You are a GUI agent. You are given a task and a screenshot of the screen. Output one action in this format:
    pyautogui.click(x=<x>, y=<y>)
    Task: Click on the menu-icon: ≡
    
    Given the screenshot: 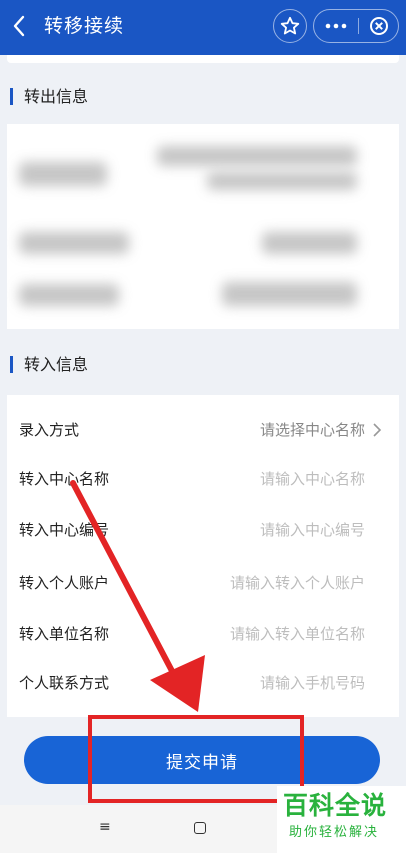 What is the action you would take?
    pyautogui.click(x=105, y=827)
    